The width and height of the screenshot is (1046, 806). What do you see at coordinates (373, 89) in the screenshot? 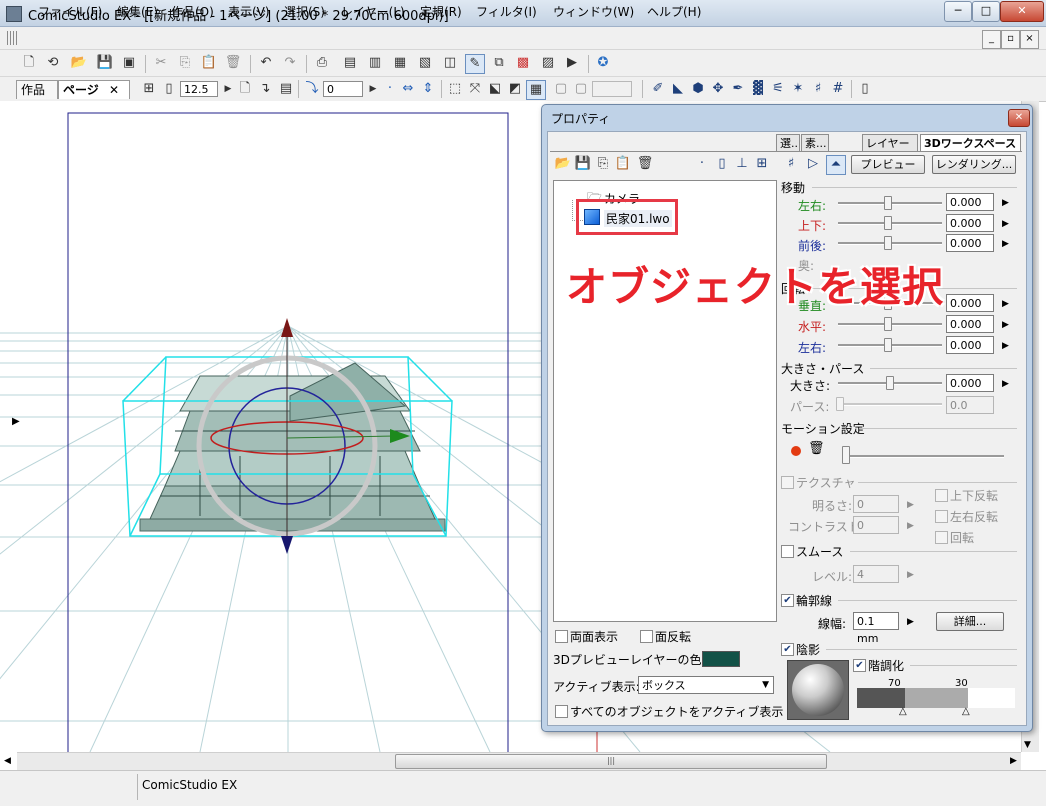
I see `rotate-menu-arrow: ▶` at bounding box center [373, 89].